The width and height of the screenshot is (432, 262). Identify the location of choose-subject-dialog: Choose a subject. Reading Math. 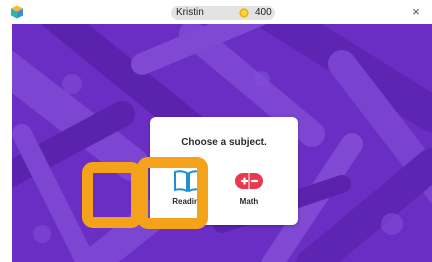
(224, 171).